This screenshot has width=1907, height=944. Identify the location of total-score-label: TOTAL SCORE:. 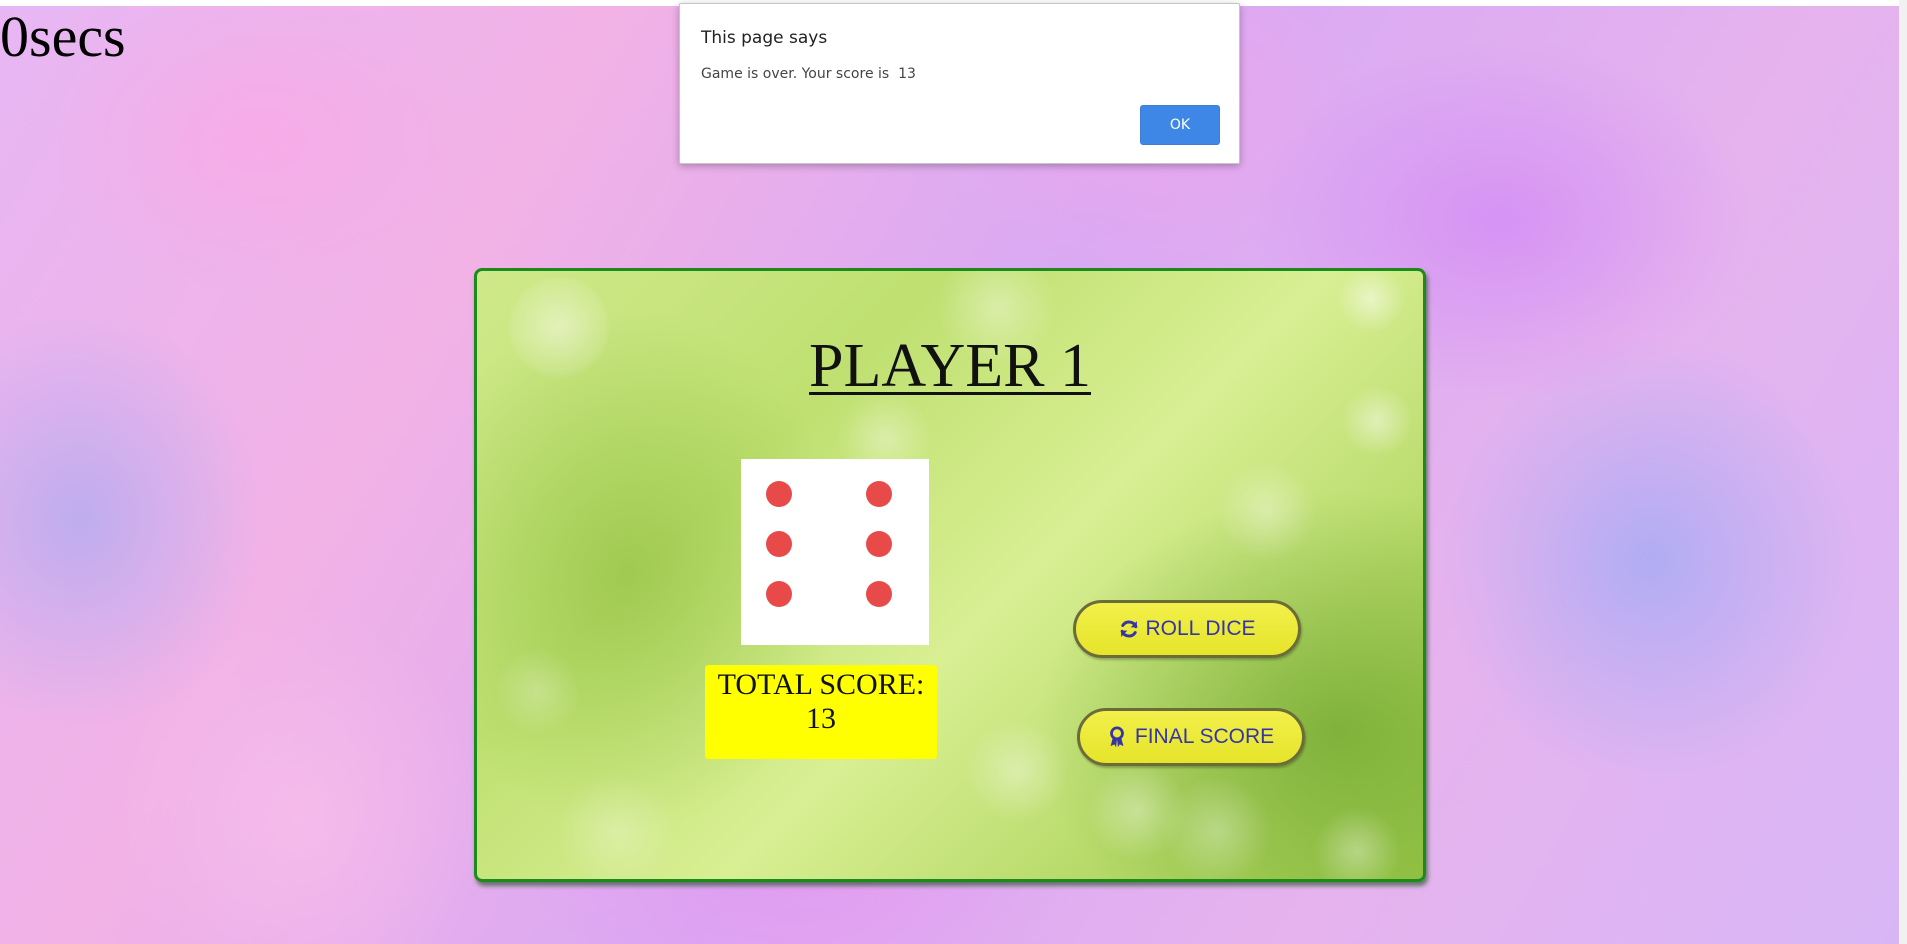
(821, 684).